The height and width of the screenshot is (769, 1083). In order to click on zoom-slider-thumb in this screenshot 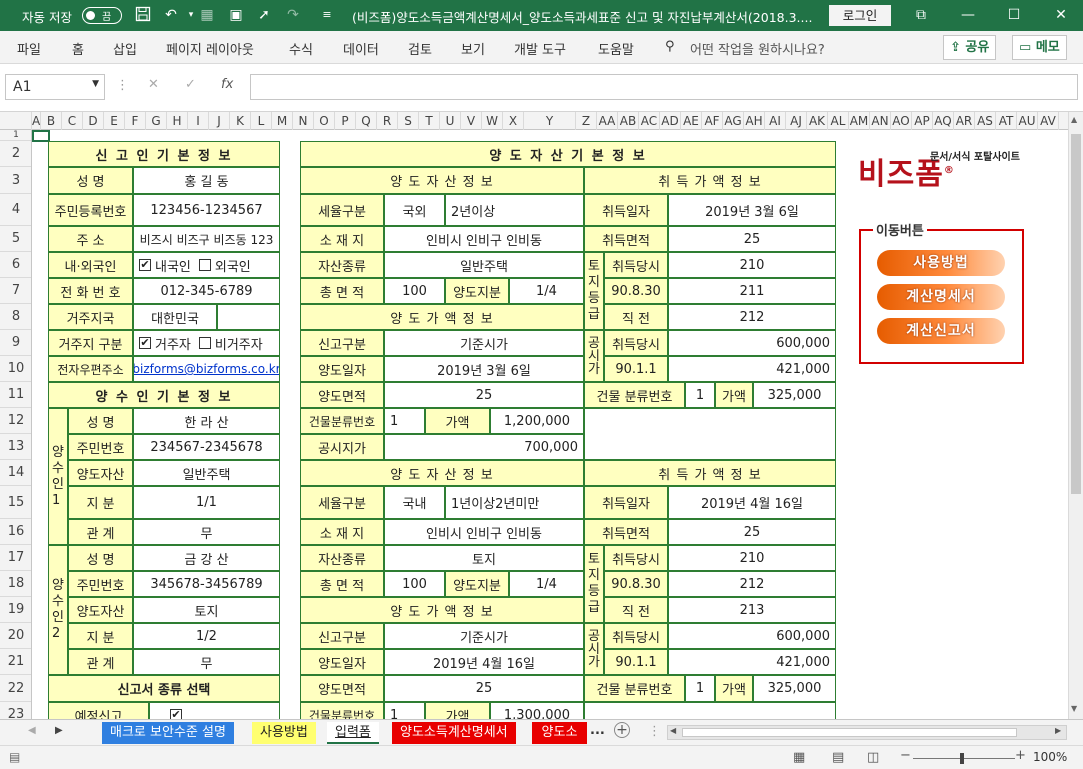, I will do `click(962, 758)`.